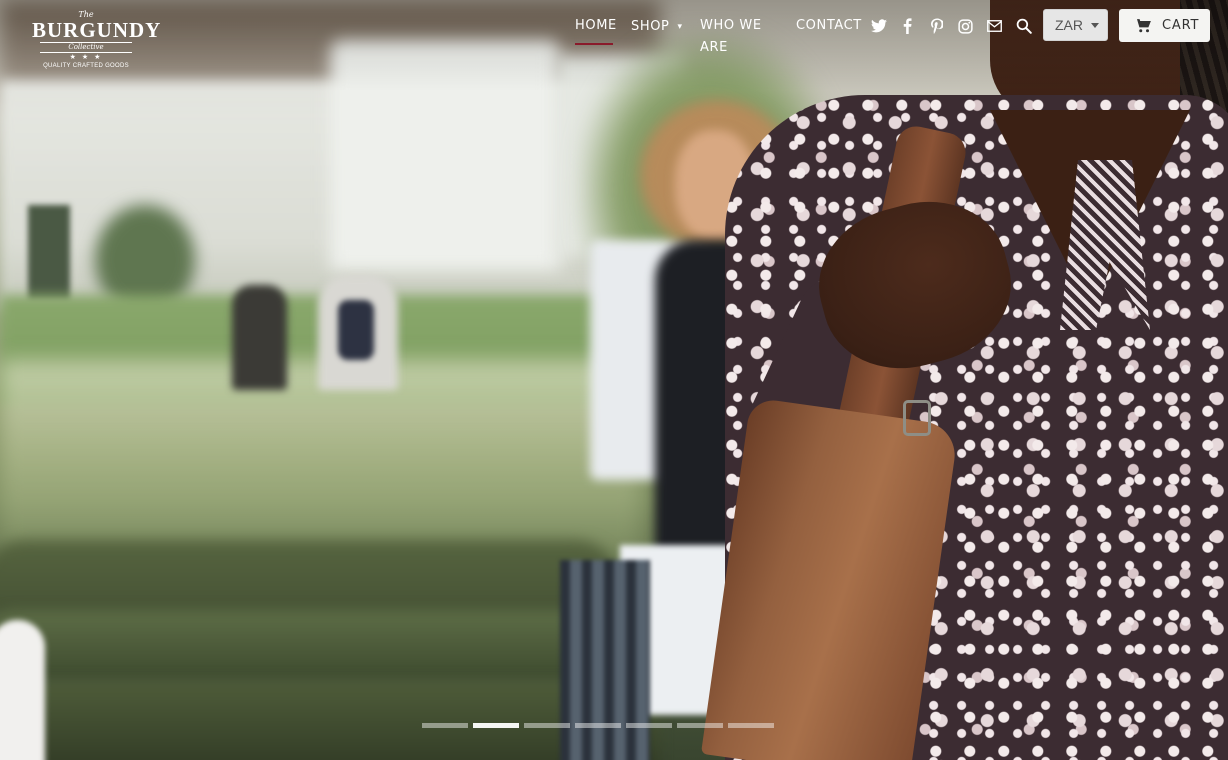 The image size is (1228, 760). I want to click on pinterest-icon, so click(936, 26).